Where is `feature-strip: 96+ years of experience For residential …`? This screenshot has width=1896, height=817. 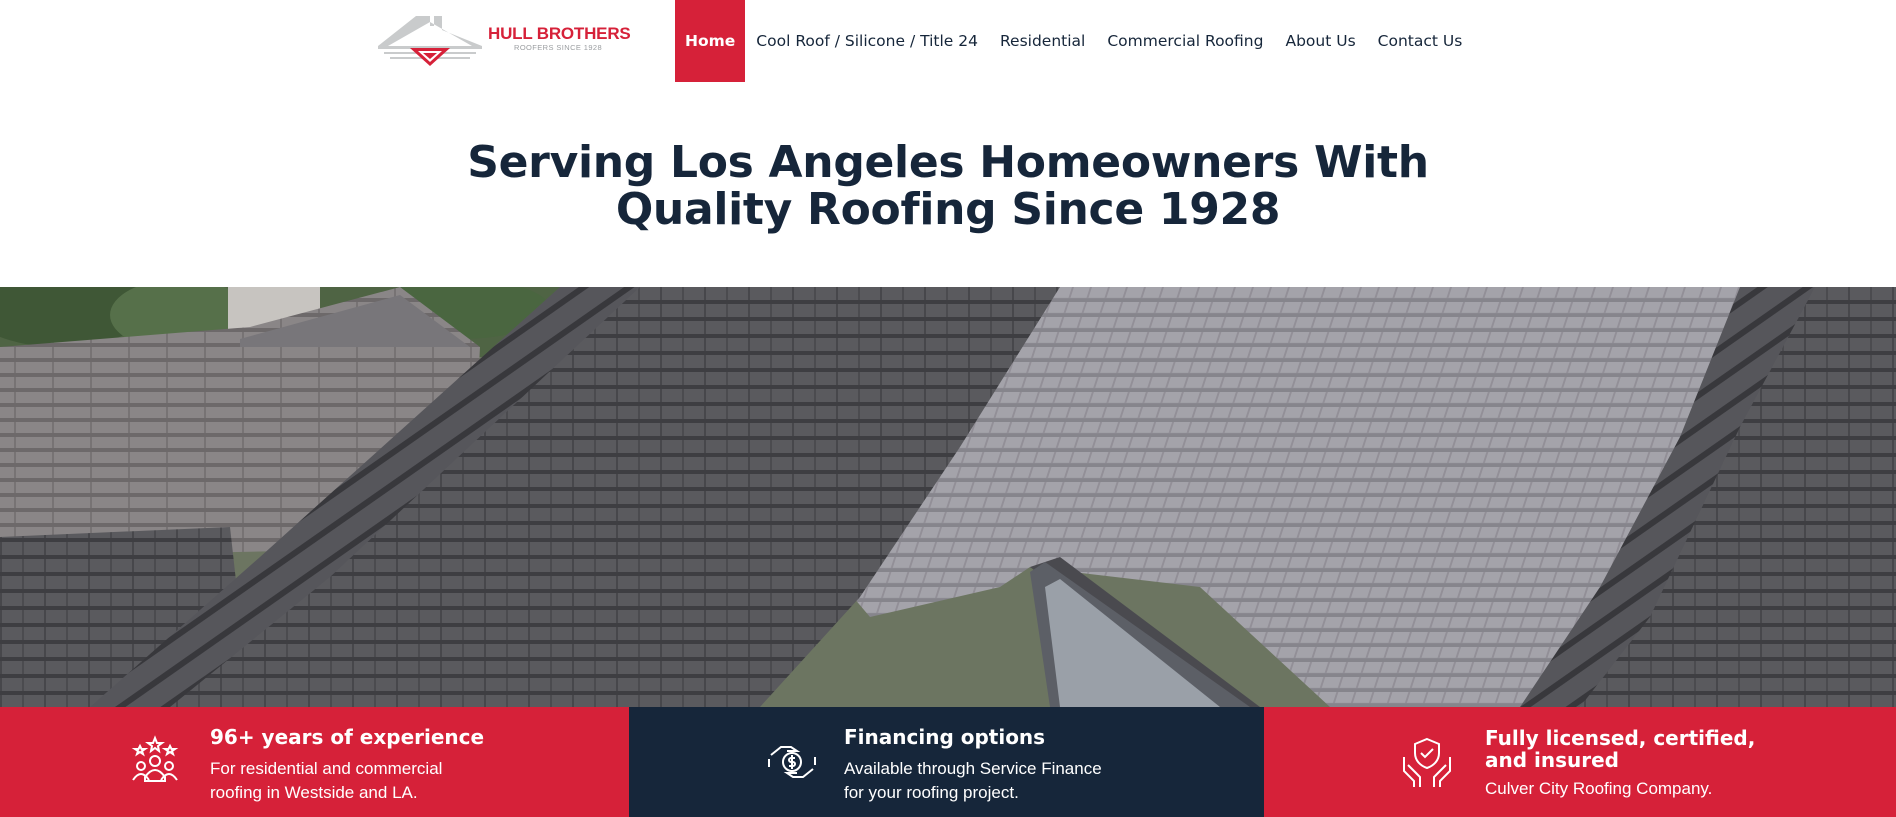
feature-strip: 96+ years of experience For residential … is located at coordinates (948, 762).